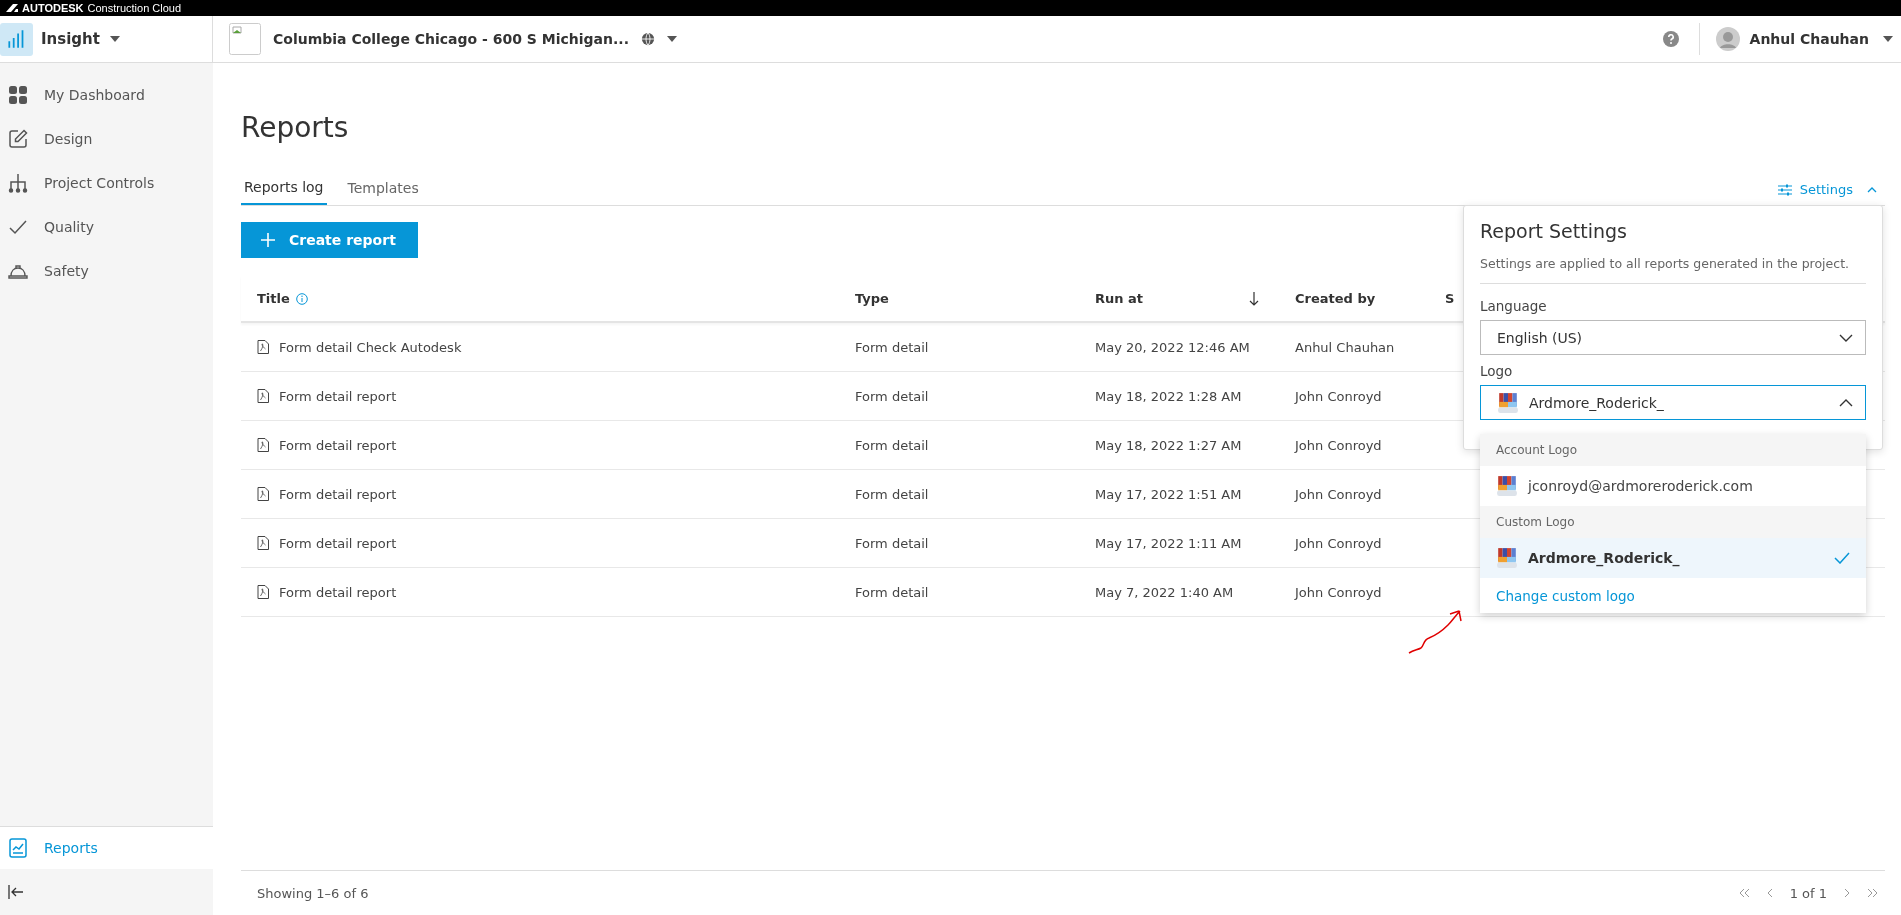 The image size is (1901, 915). I want to click on page-title: Reports, so click(295, 128).